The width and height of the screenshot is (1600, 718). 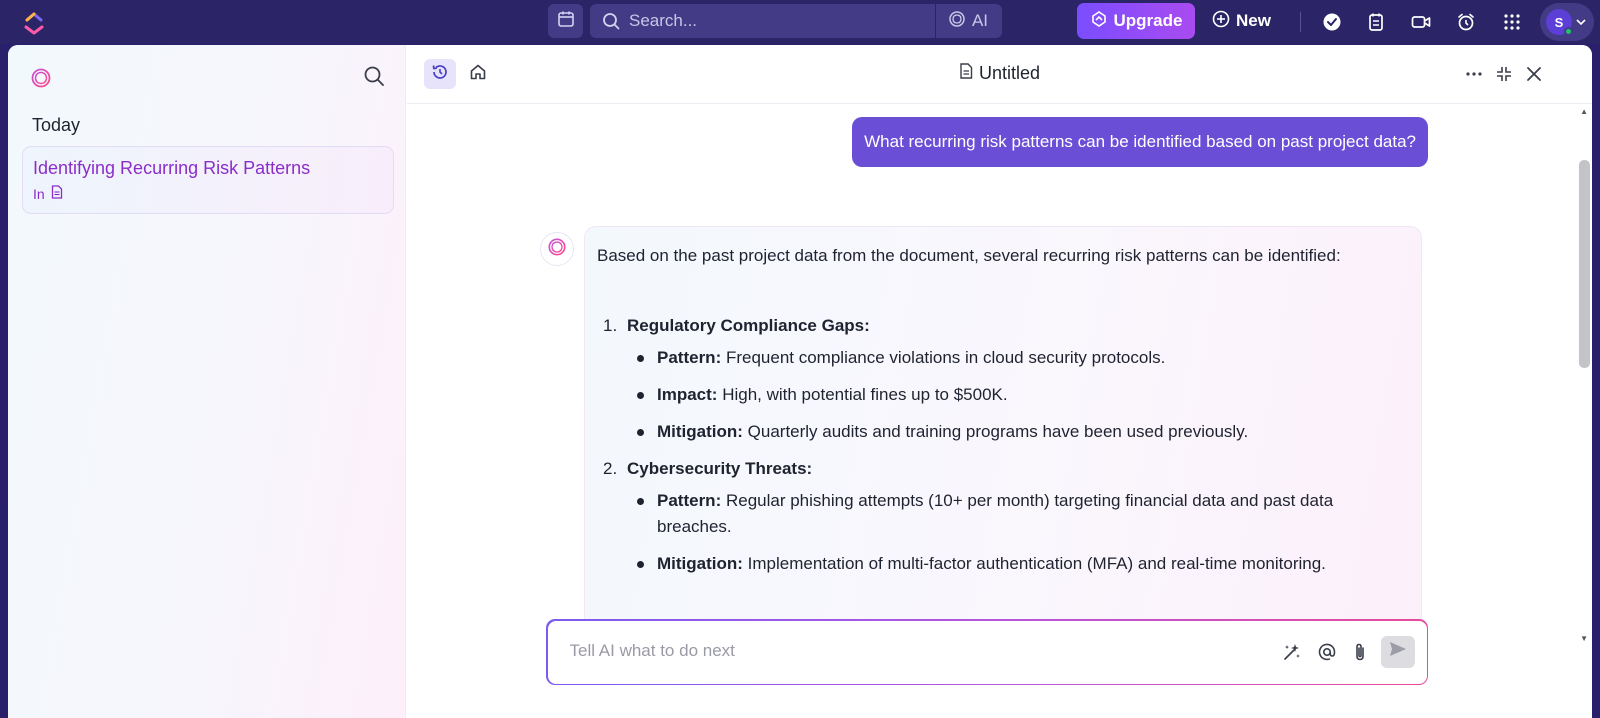 I want to click on calendar-button, so click(x=565, y=21).